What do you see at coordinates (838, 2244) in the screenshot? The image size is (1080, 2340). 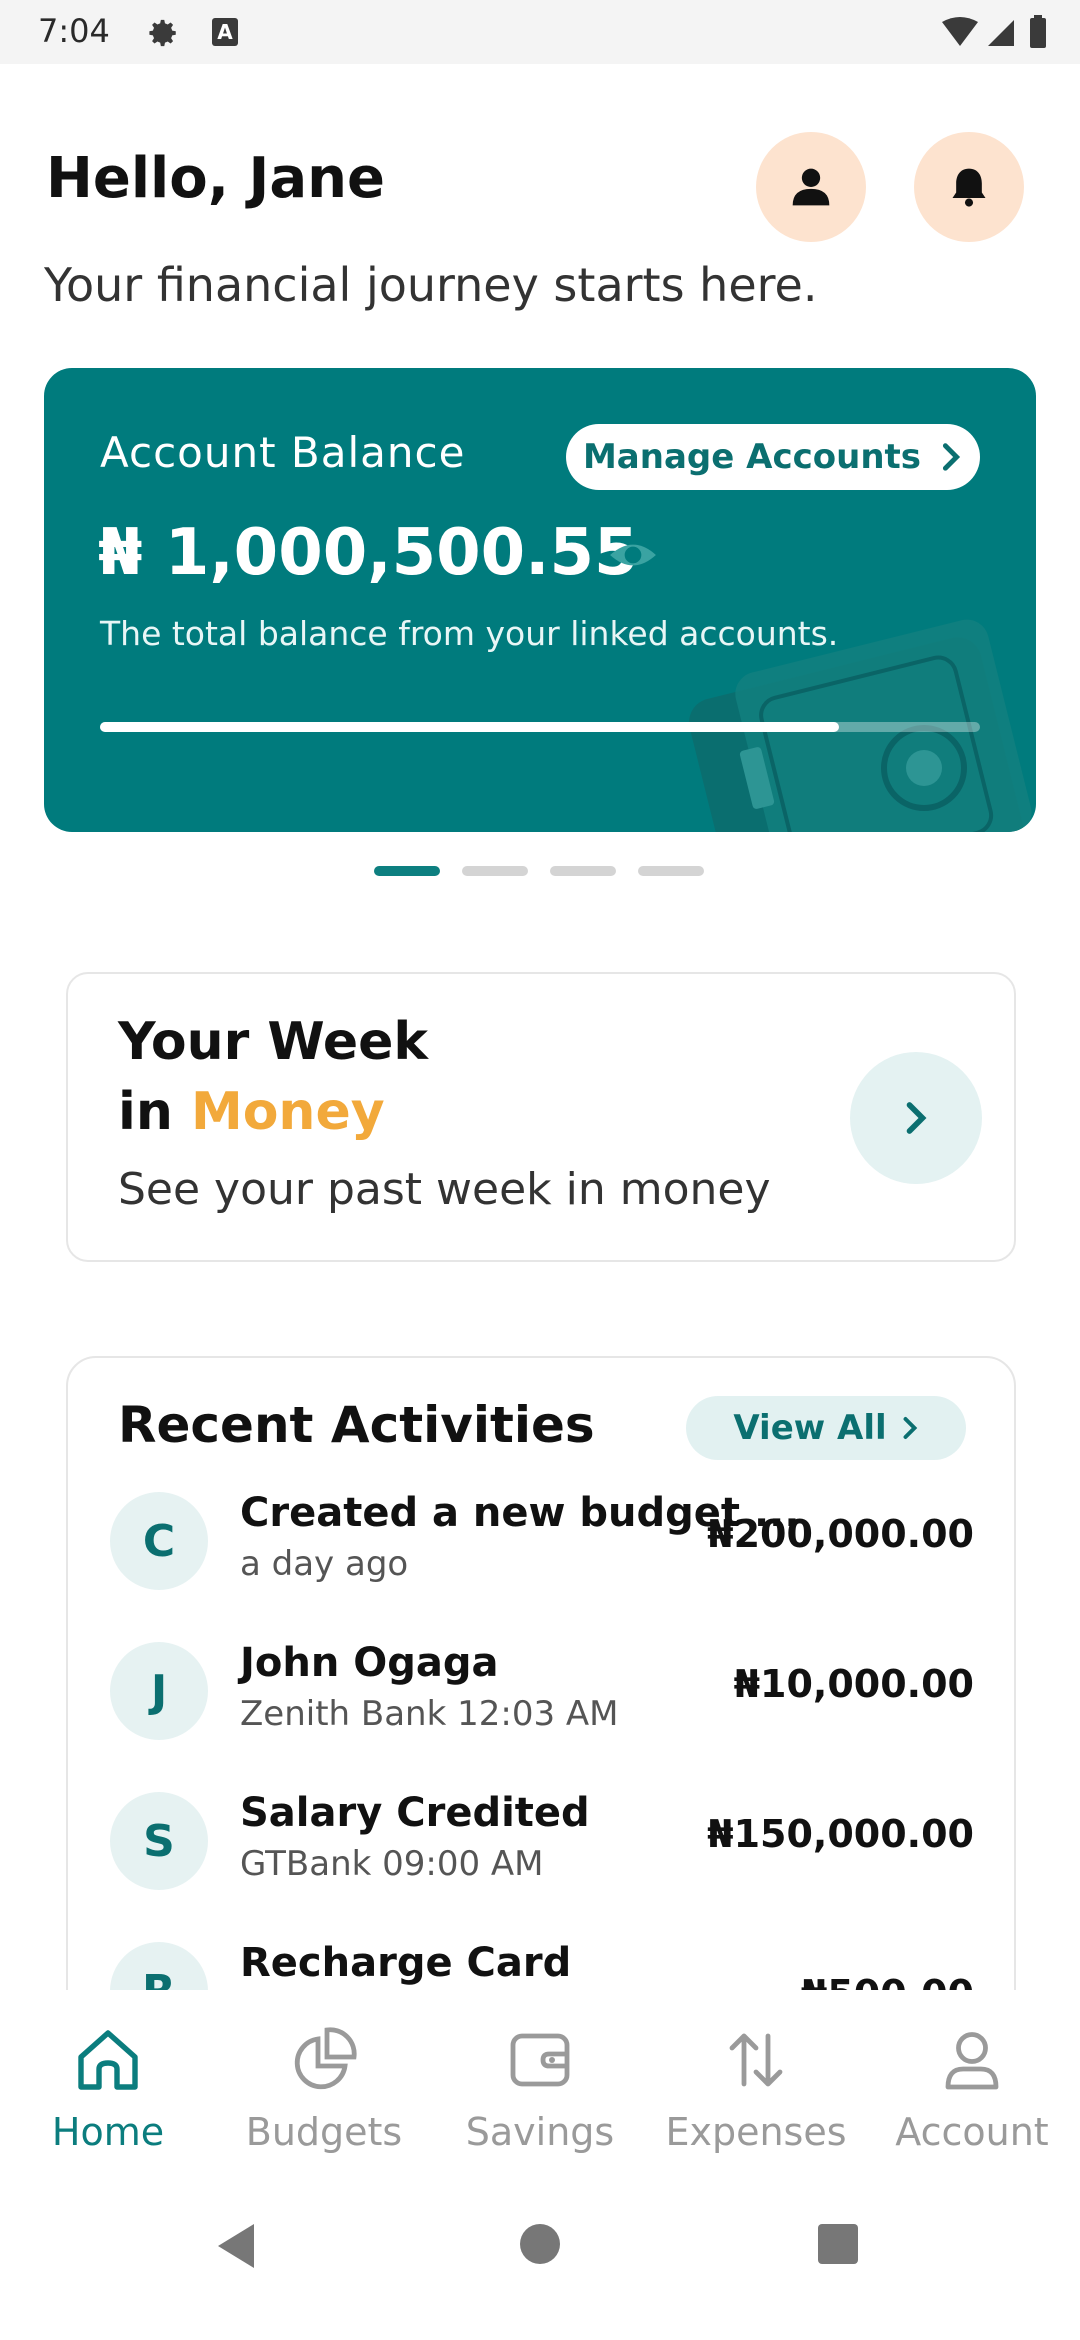 I see `recent-apps-icon` at bounding box center [838, 2244].